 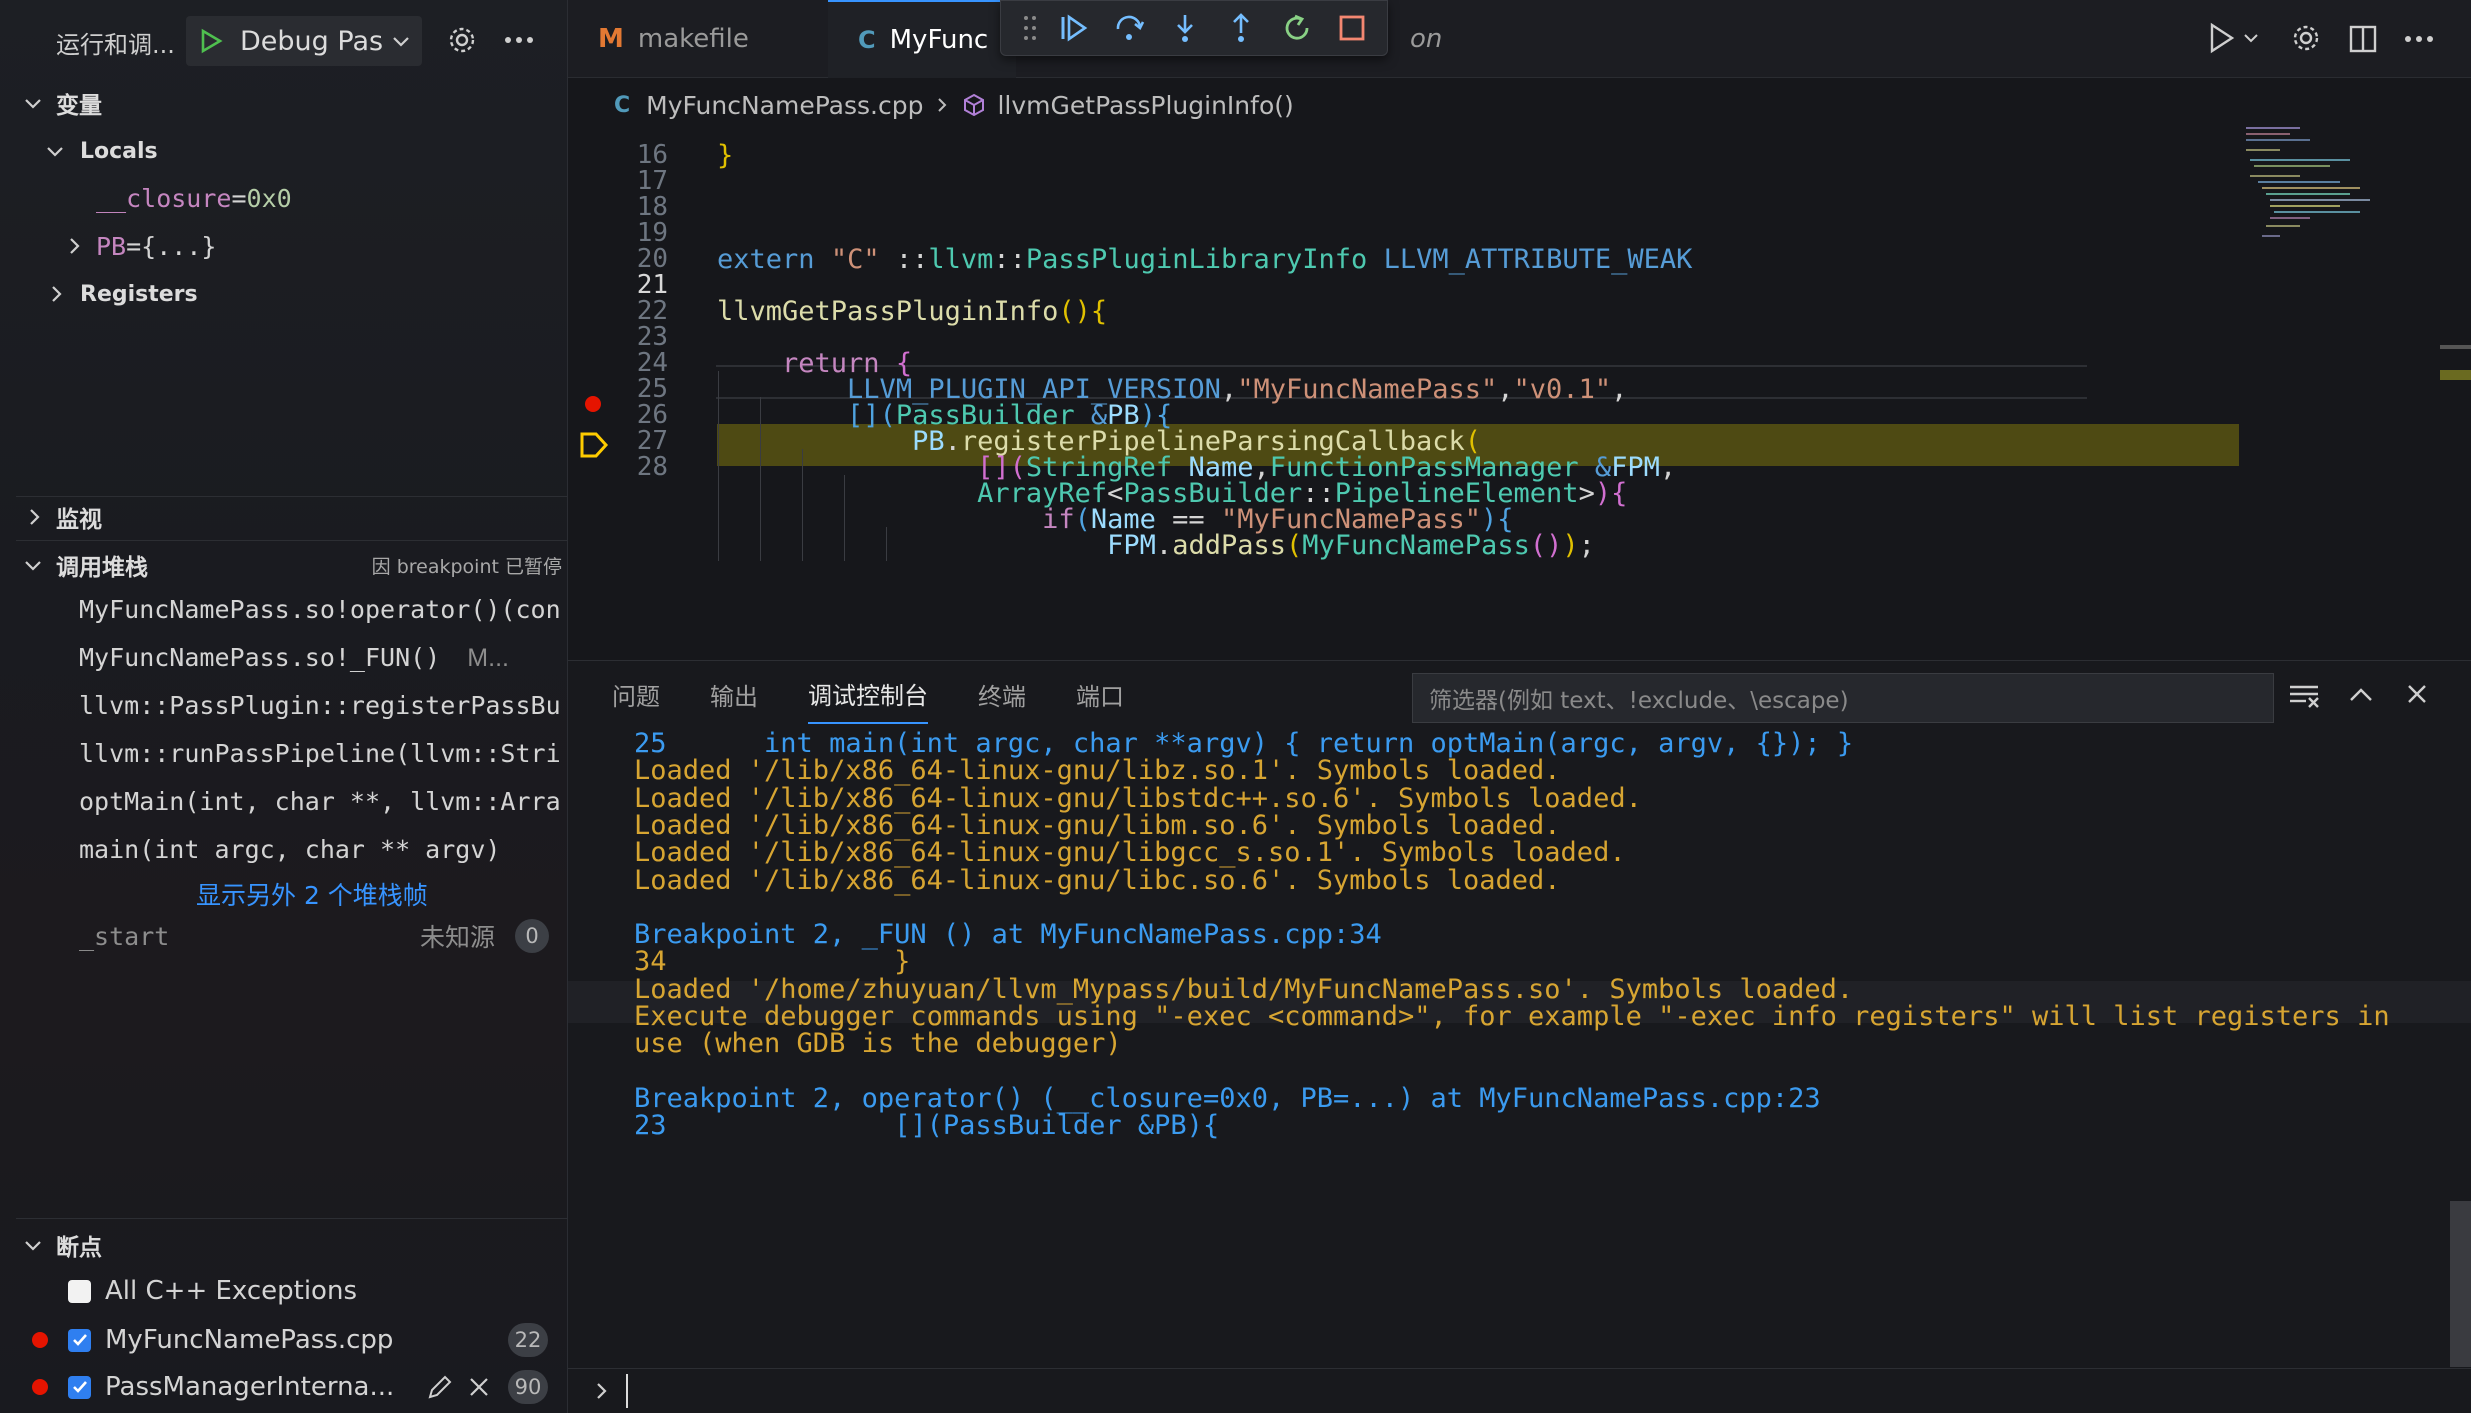 I want to click on stack-frame: MyFuncNamePass.so!operator()(con, so click(x=323, y=609).